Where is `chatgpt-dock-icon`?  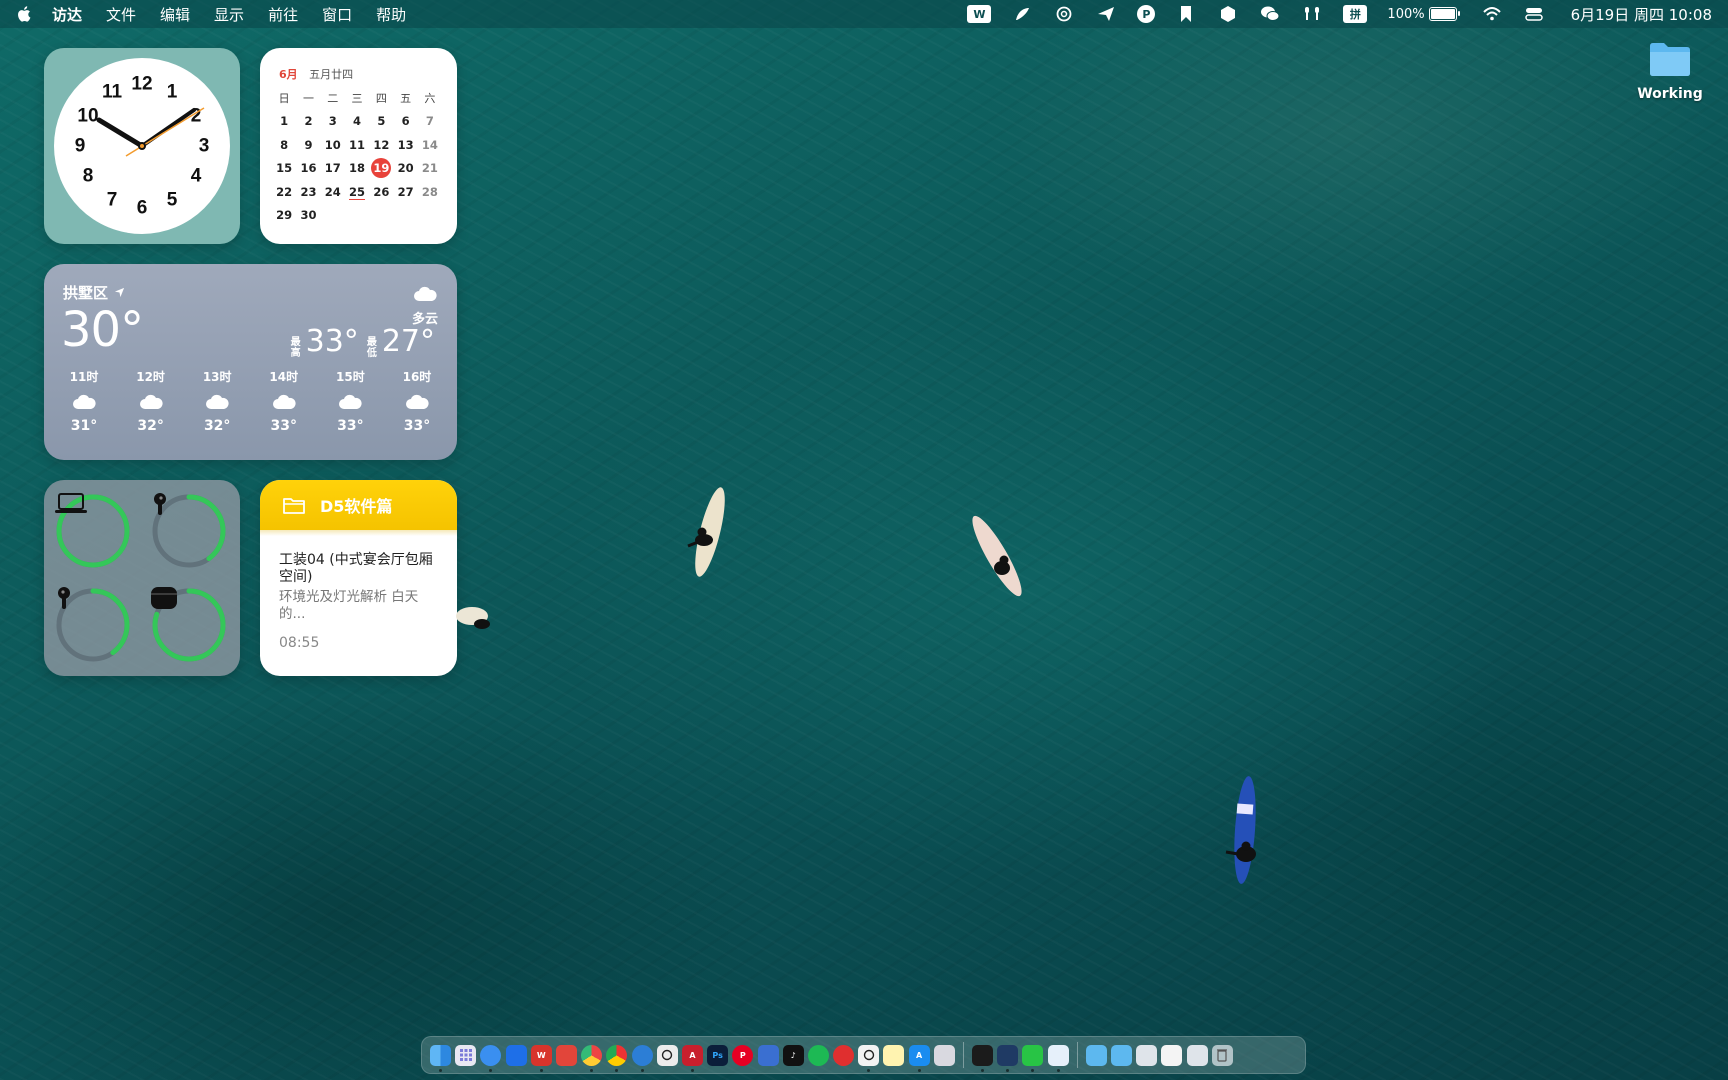
chatgpt-dock-icon is located at coordinates (667, 1055).